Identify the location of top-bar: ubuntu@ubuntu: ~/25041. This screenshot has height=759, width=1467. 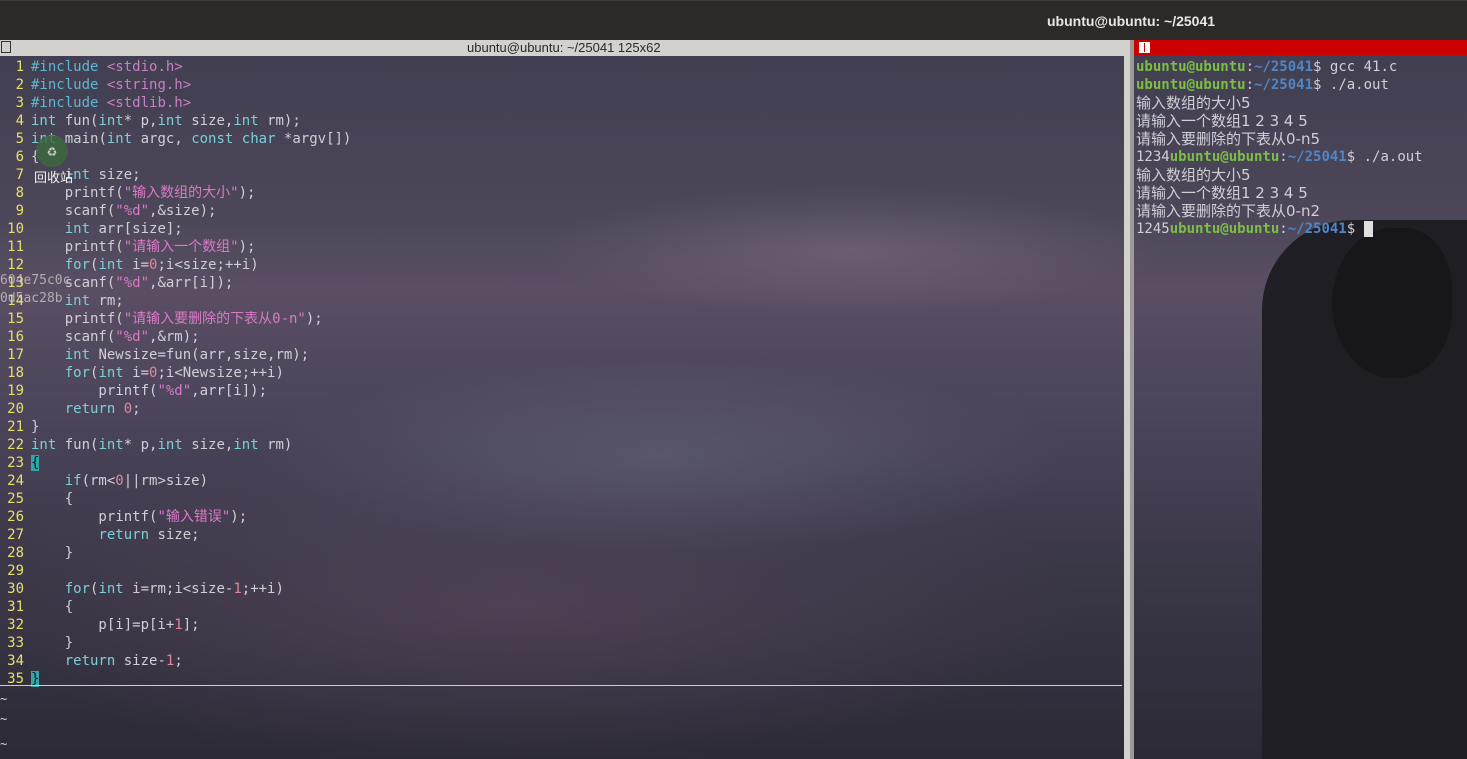
(733, 20).